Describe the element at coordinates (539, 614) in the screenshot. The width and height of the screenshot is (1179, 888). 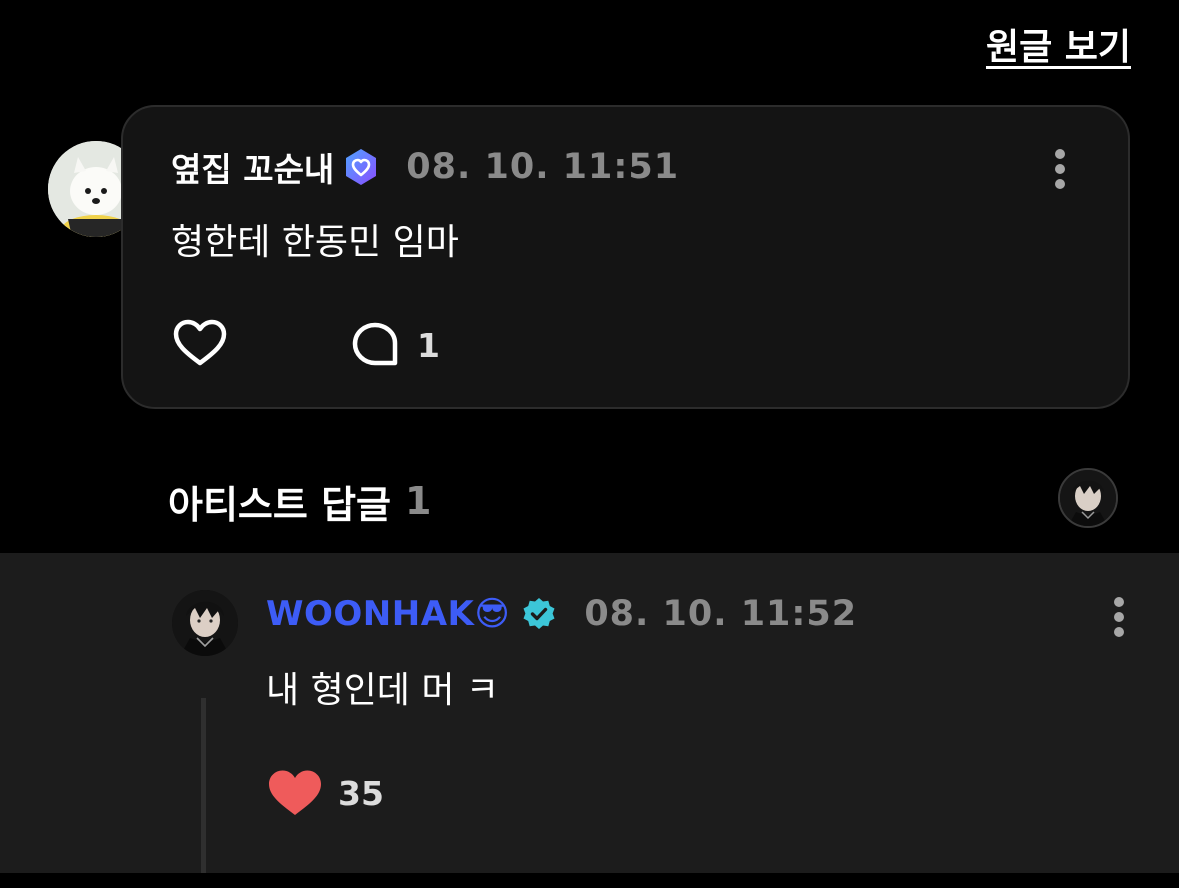
I see `verified-check-badge-icon` at that location.